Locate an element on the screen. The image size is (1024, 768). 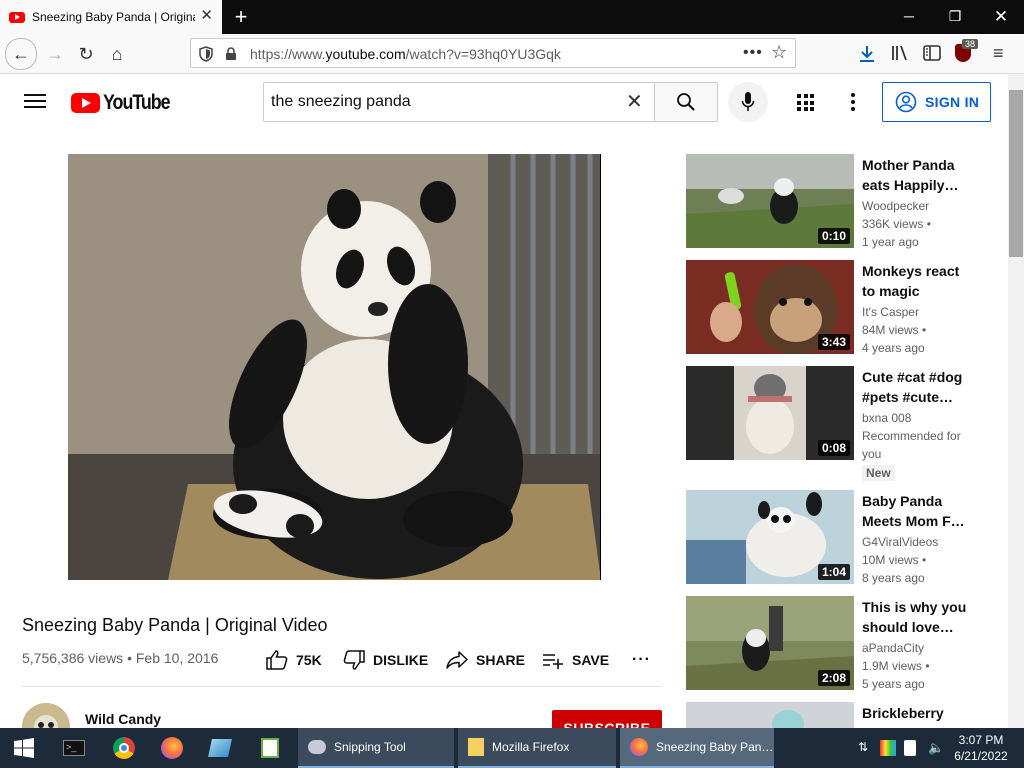
forward-icon: → is located at coordinates (55, 54).